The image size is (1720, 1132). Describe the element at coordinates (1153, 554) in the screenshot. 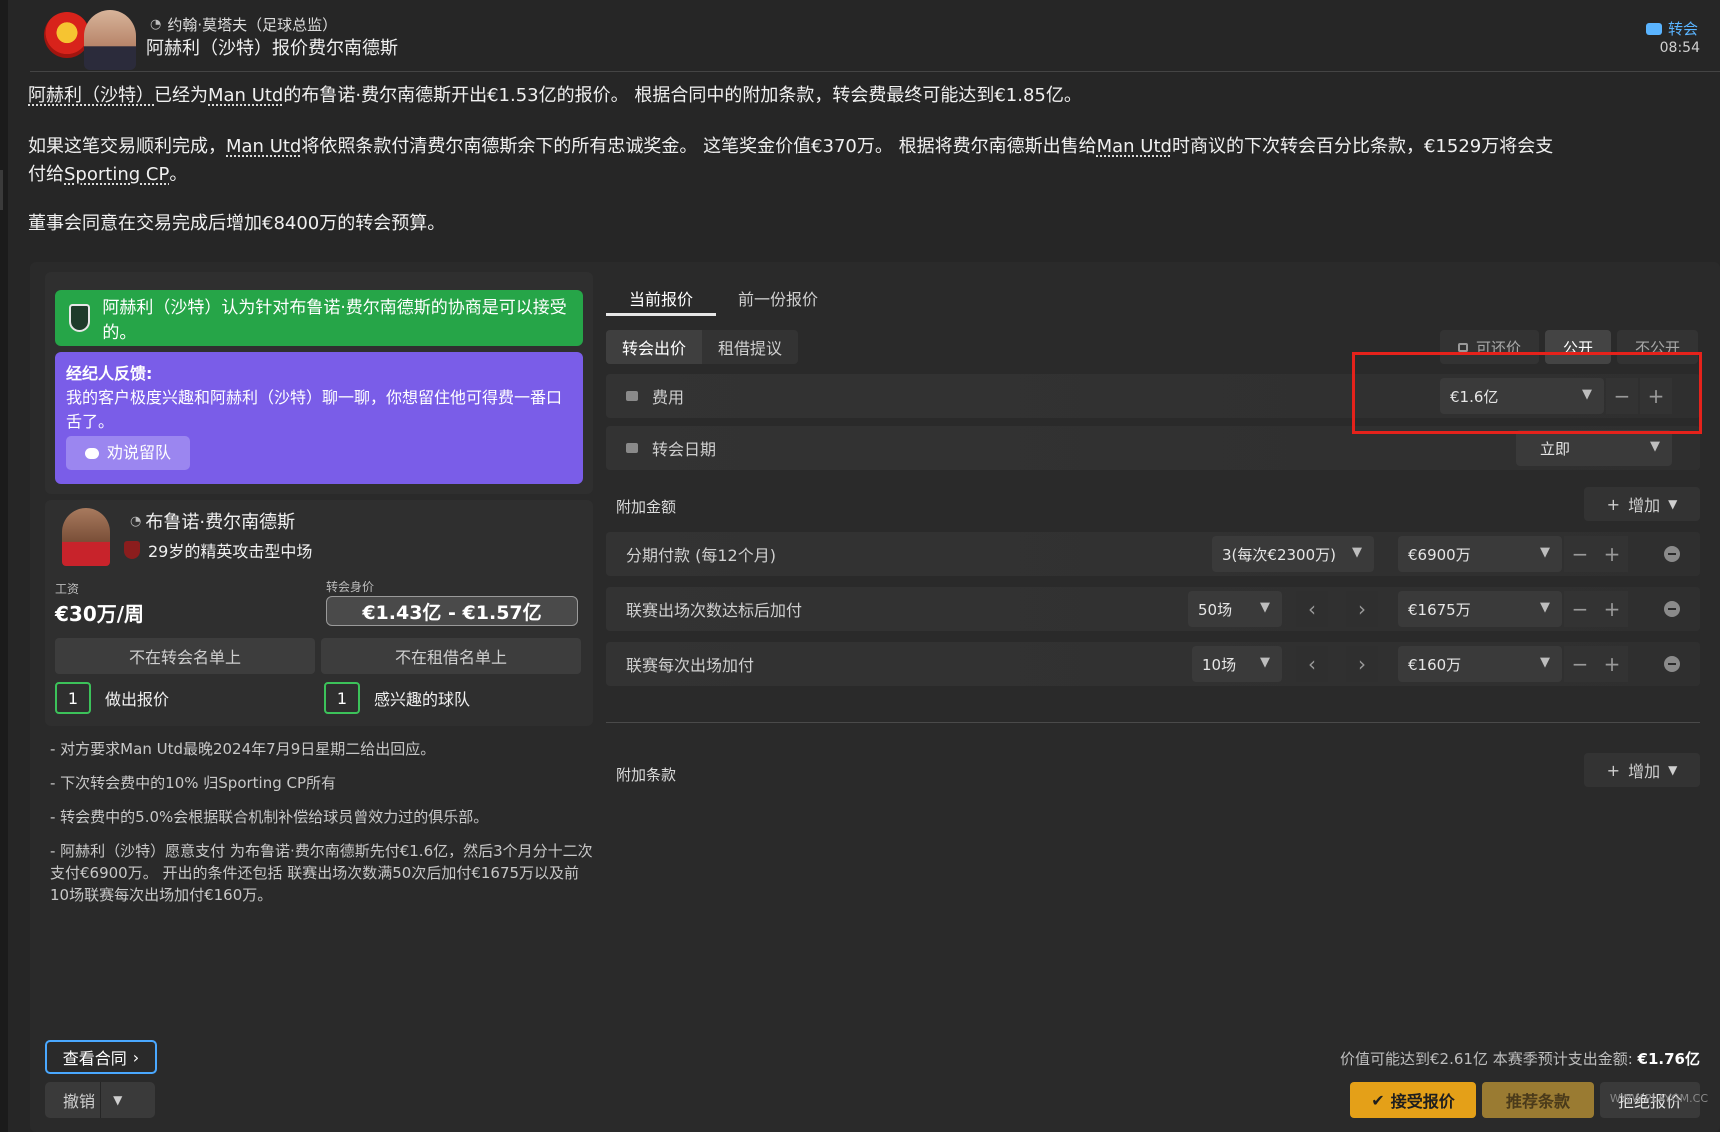

I see `addon-row-installments: 分期付款 (每12个月) 3(每次€2300万) ▼ €6900万 ▼ − +` at that location.